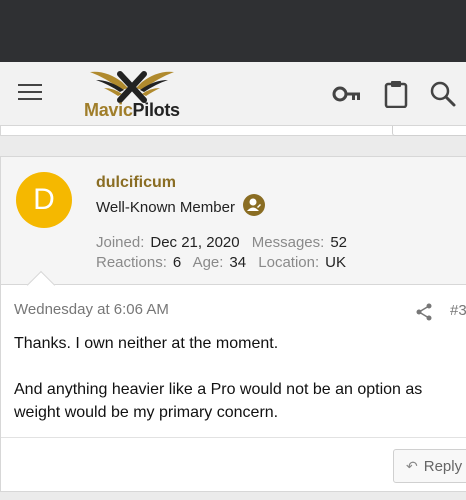 Image resolution: width=466 pixels, height=500 pixels. What do you see at coordinates (108, 110) in the screenshot?
I see `logo-text-mavic: Mavic` at bounding box center [108, 110].